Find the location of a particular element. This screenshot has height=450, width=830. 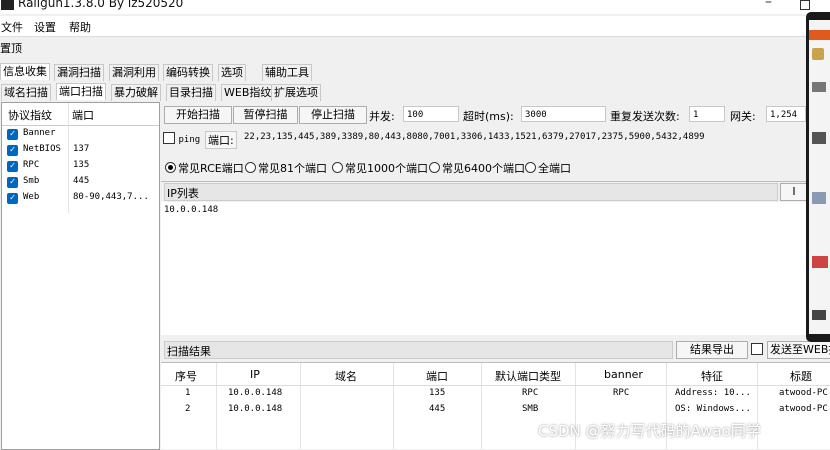

tab-tools: 辅助工具 is located at coordinates (287, 72).